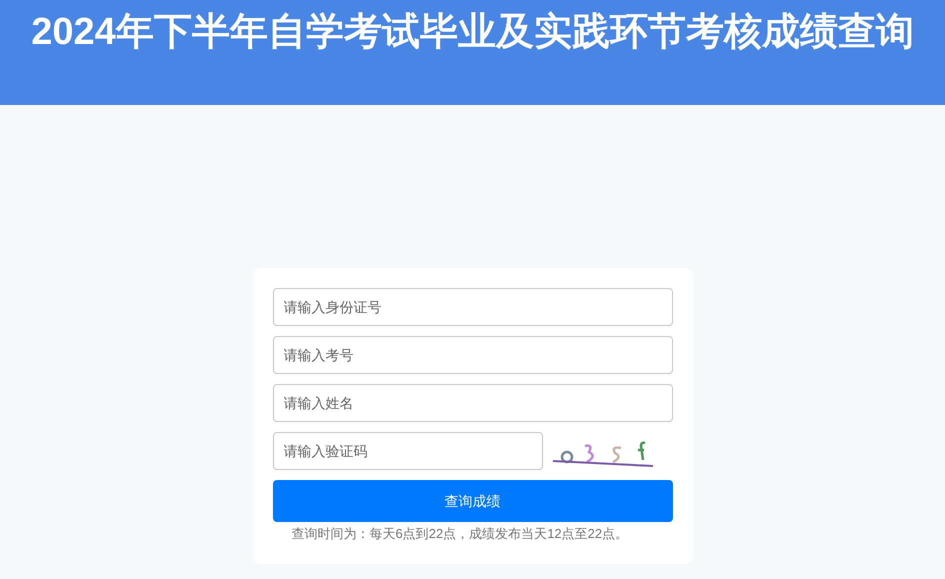  Describe the element at coordinates (472, 355) in the screenshot. I see `input-field: 请输入考号` at that location.